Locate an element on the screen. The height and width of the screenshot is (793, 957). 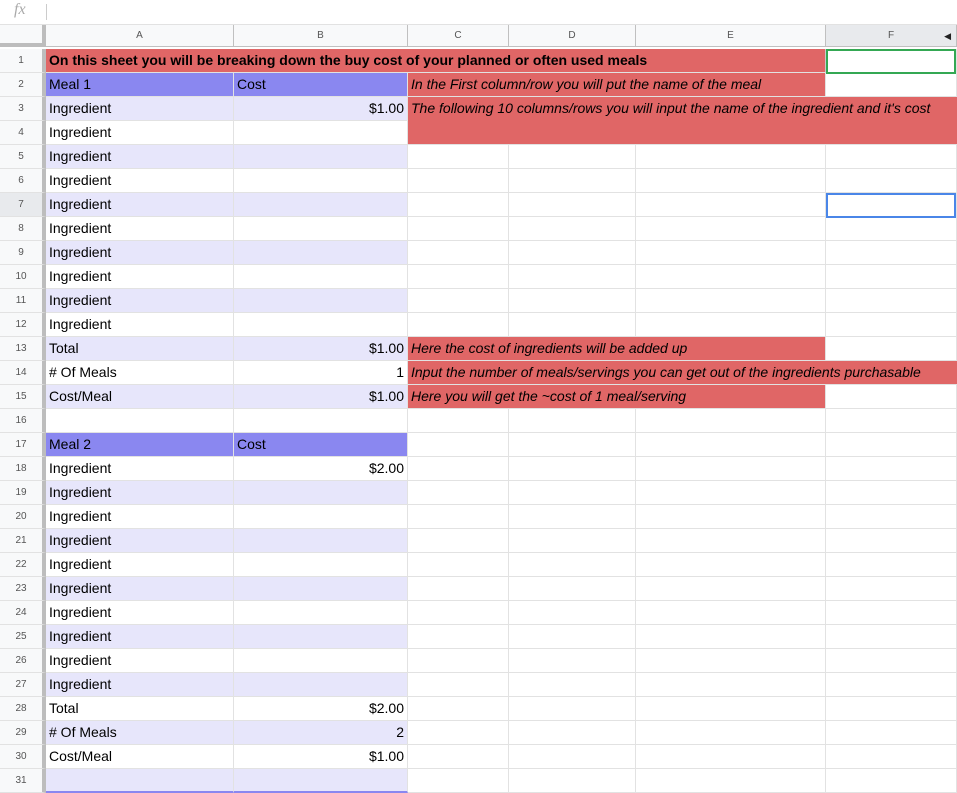
meal1-total-label: Total is located at coordinates (140, 349).